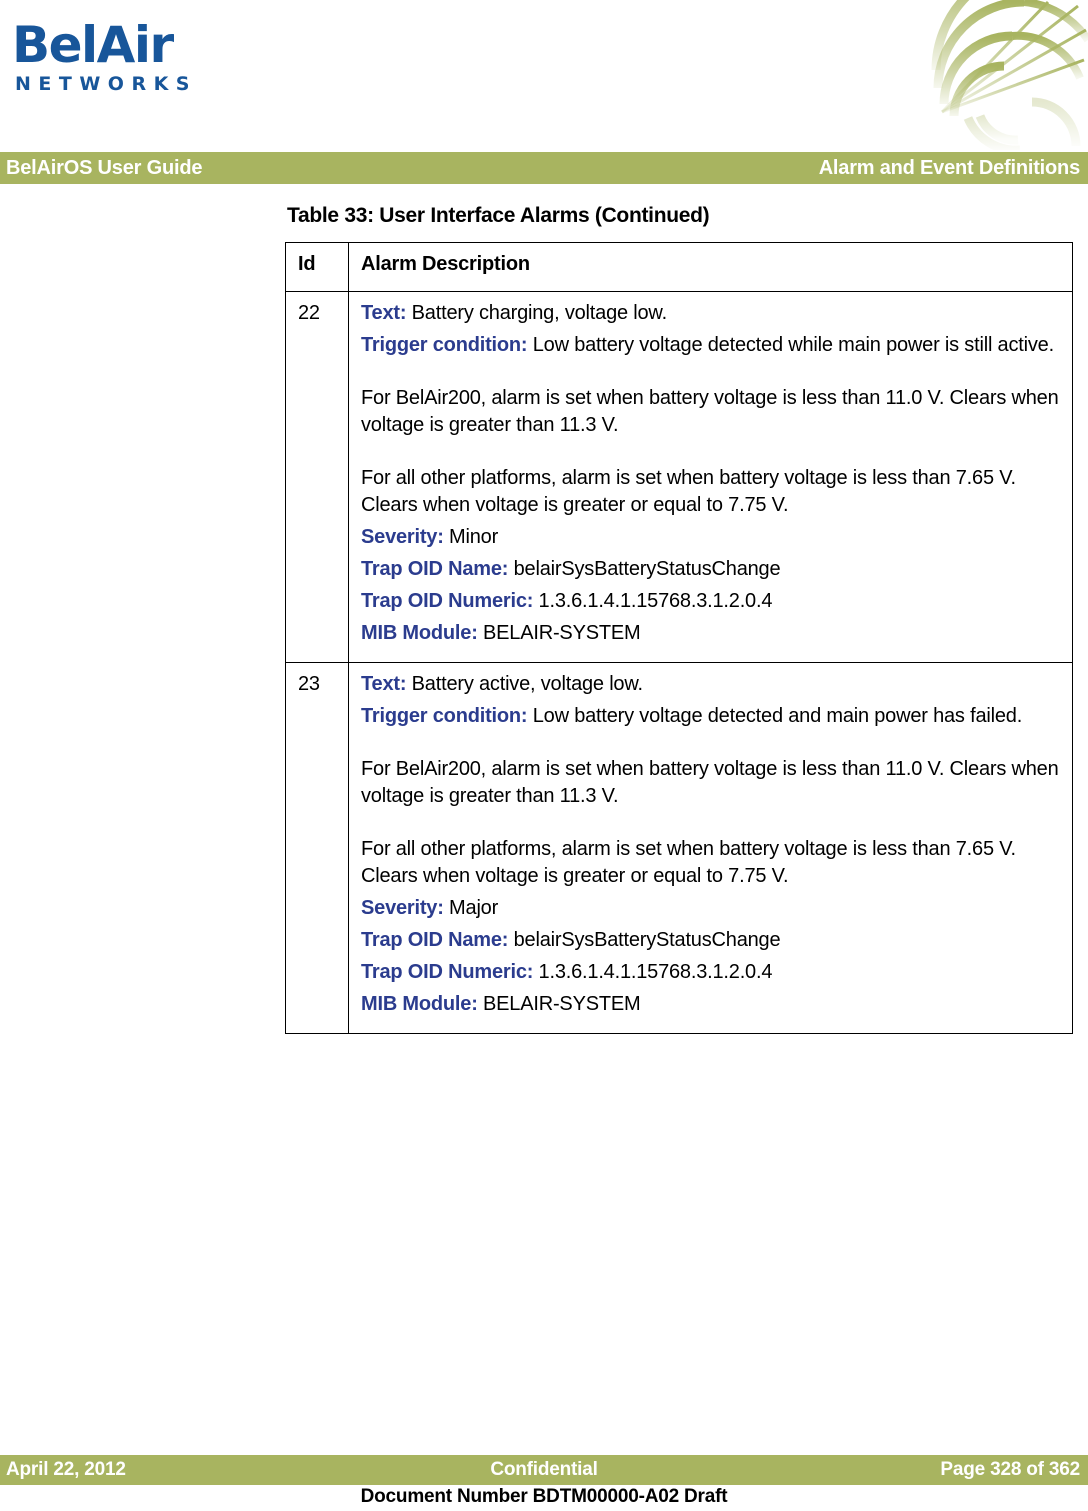 The image size is (1088, 1511). Describe the element at coordinates (710, 267) in the screenshot. I see `column-header-description: Alarm Description` at that location.